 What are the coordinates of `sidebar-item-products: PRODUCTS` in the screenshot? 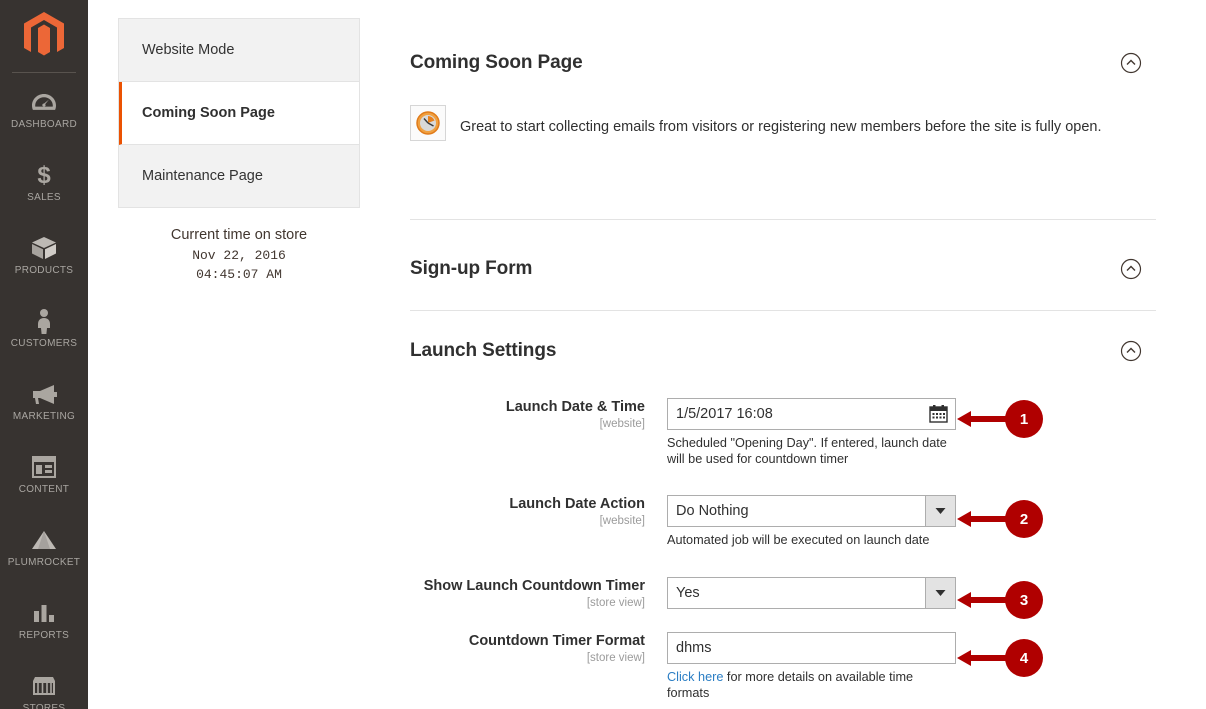 It's located at (44, 255).